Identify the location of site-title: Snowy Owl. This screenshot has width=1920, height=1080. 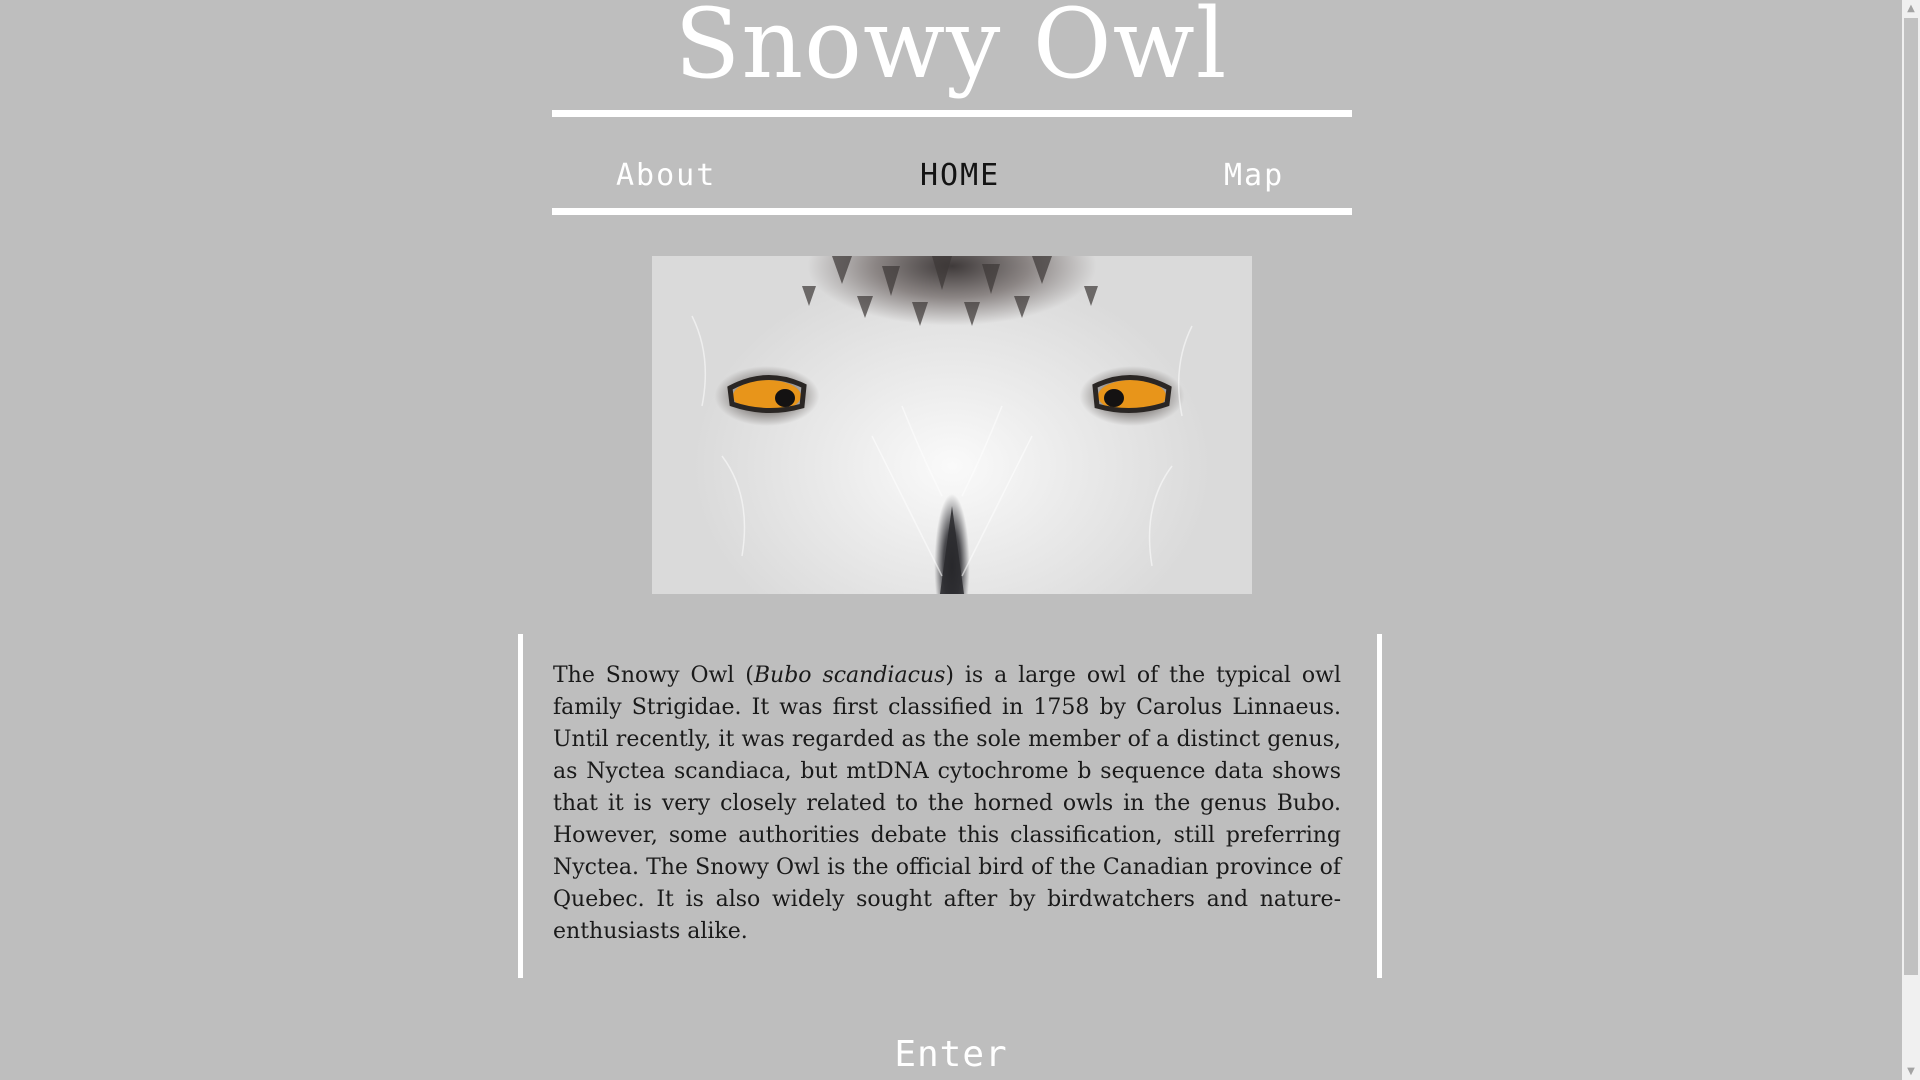
(951, 50).